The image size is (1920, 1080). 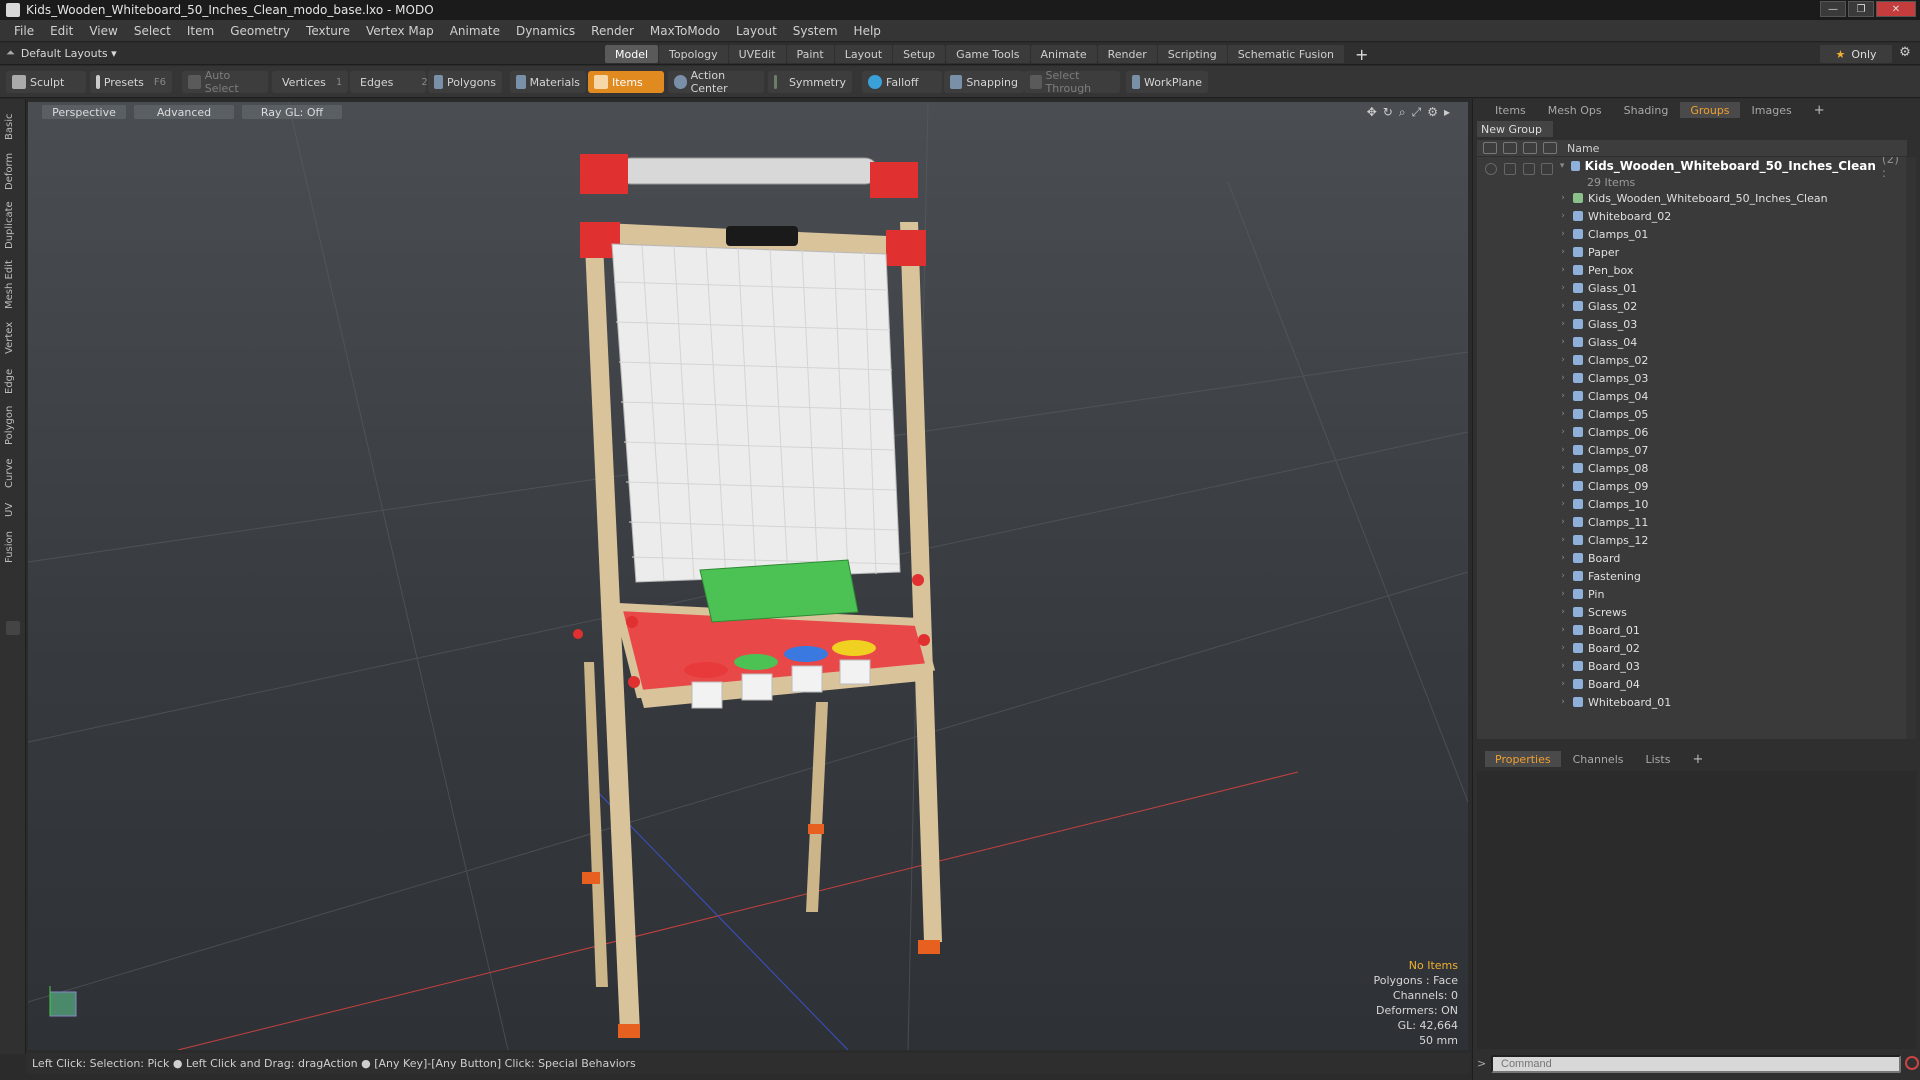 I want to click on tab-properties: Properties, so click(x=1523, y=759).